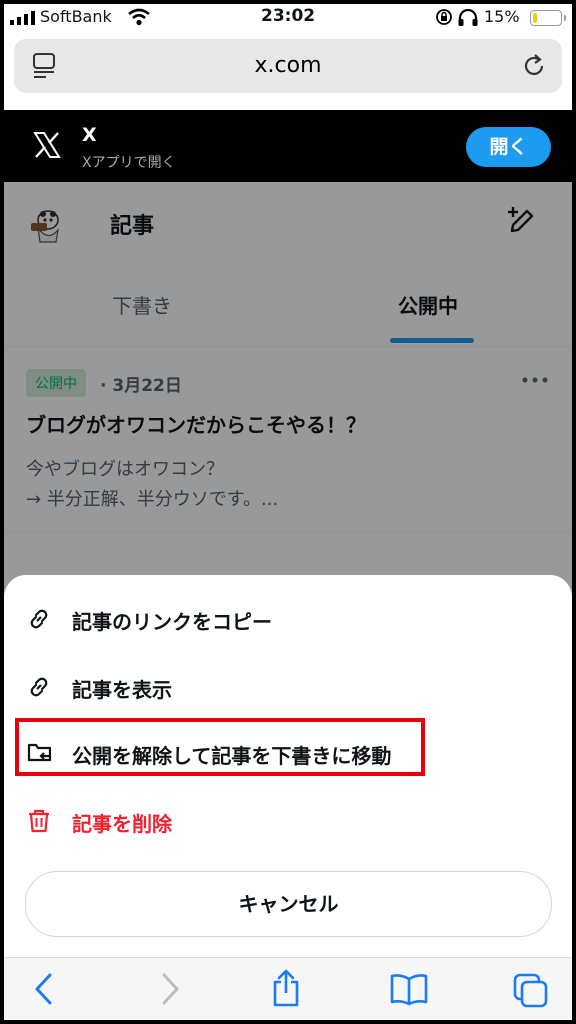 The width and height of the screenshot is (576, 1024). I want to click on highlight-box, so click(220, 747).